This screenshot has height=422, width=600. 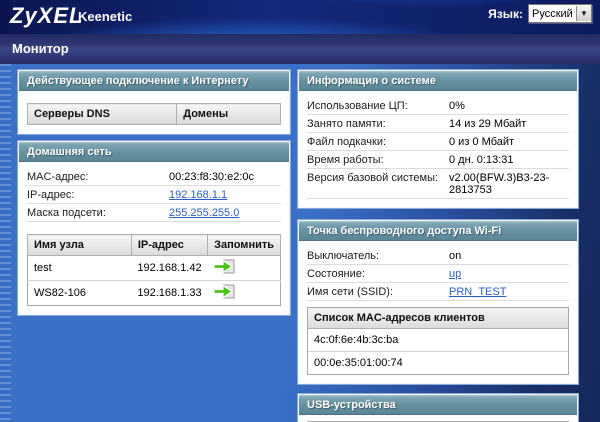 What do you see at coordinates (583, 13) in the screenshot?
I see `dropdown-arrow-icon: ▼` at bounding box center [583, 13].